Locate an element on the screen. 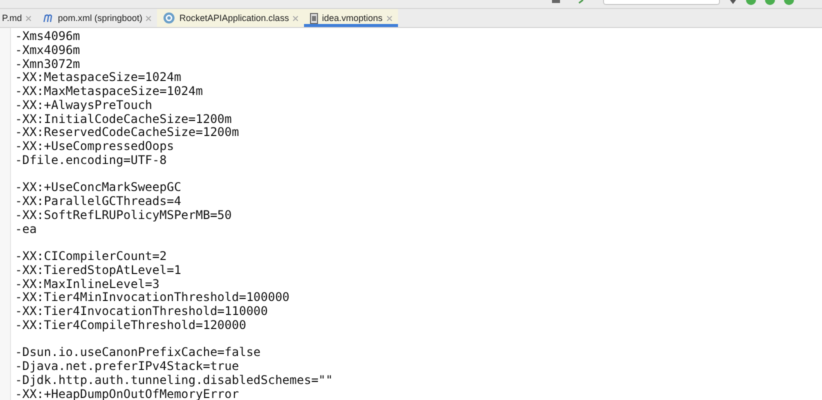 Image resolution: width=822 pixels, height=400 pixels. code-line: -XX:Tier4CompileThreshold=120000 is located at coordinates (131, 325).